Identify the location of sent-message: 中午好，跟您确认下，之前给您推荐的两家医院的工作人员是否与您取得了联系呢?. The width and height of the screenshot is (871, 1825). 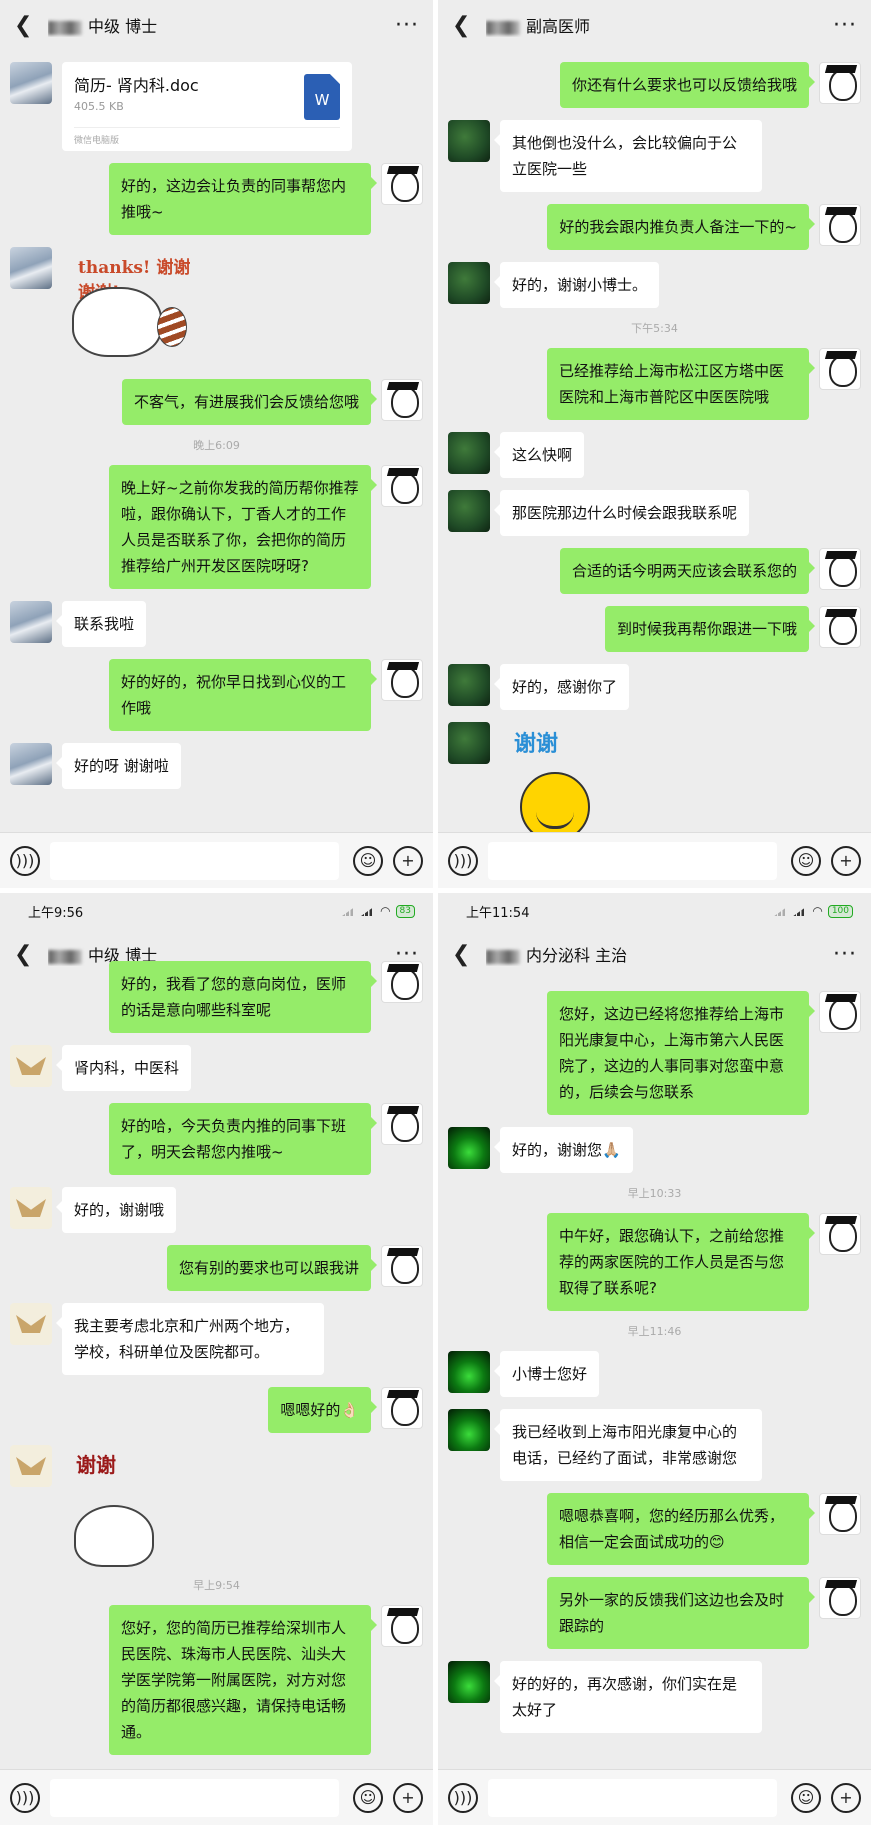
(681, 1262).